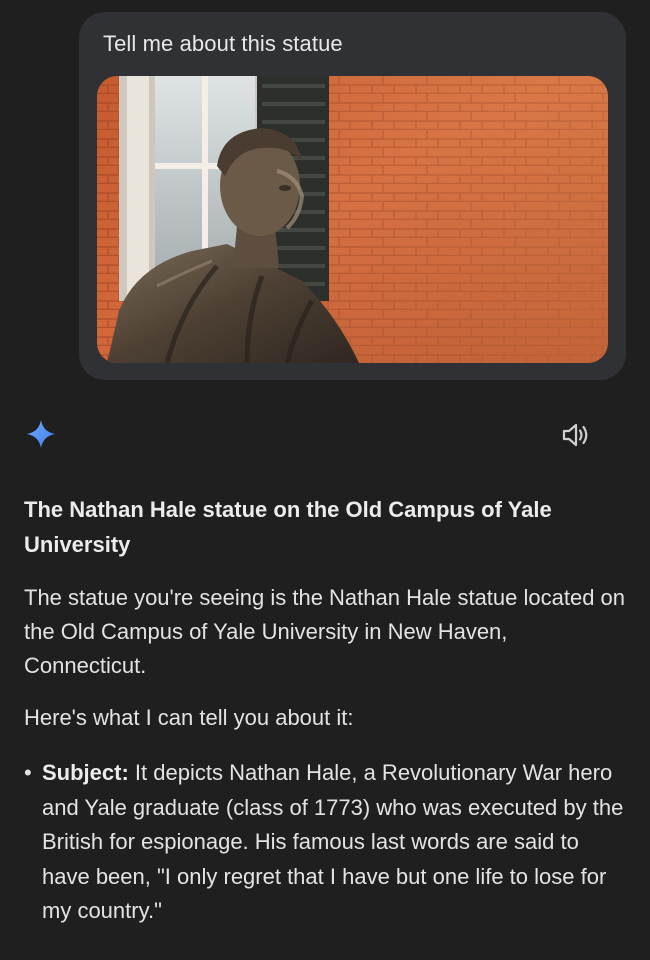 The width and height of the screenshot is (650, 960). I want to click on bullet-label: Subject:, so click(85, 772).